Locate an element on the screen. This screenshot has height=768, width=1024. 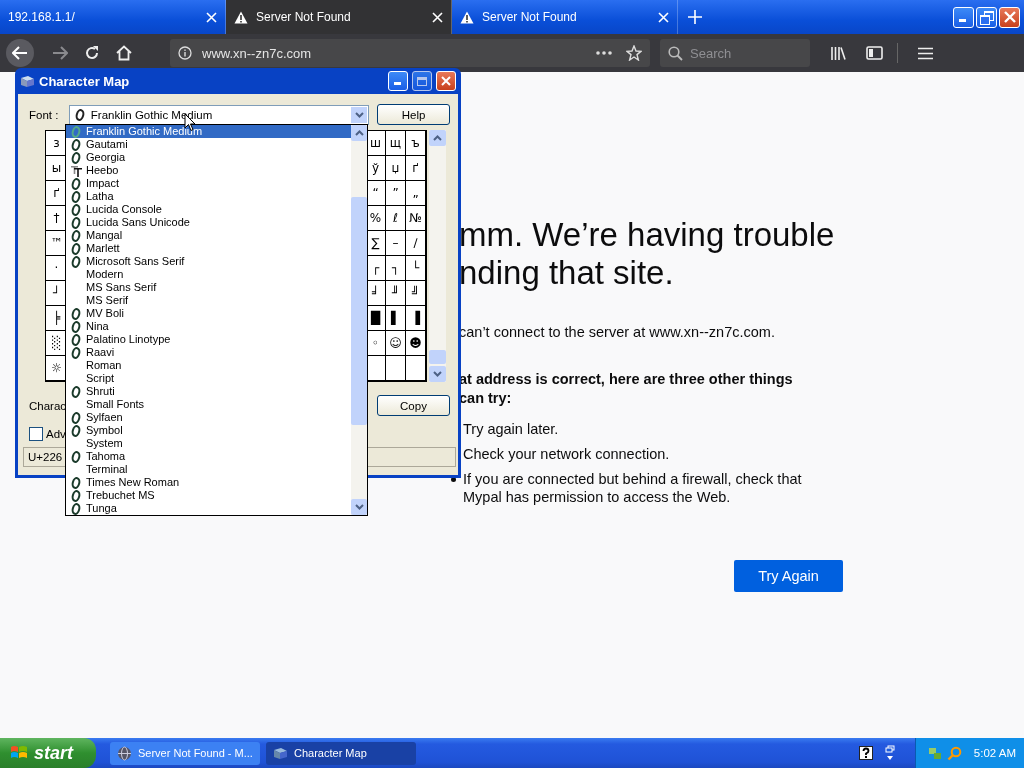
font-option: Symbol is located at coordinates (208, 430).